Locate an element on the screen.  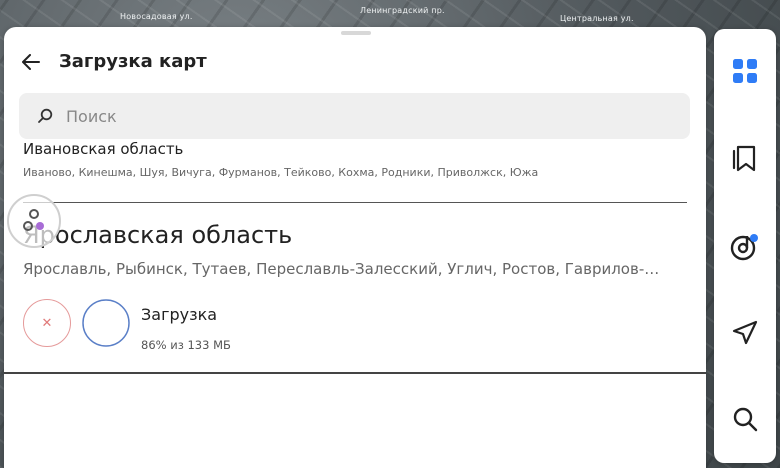
voice-assistant-button is located at coordinates (34, 221).